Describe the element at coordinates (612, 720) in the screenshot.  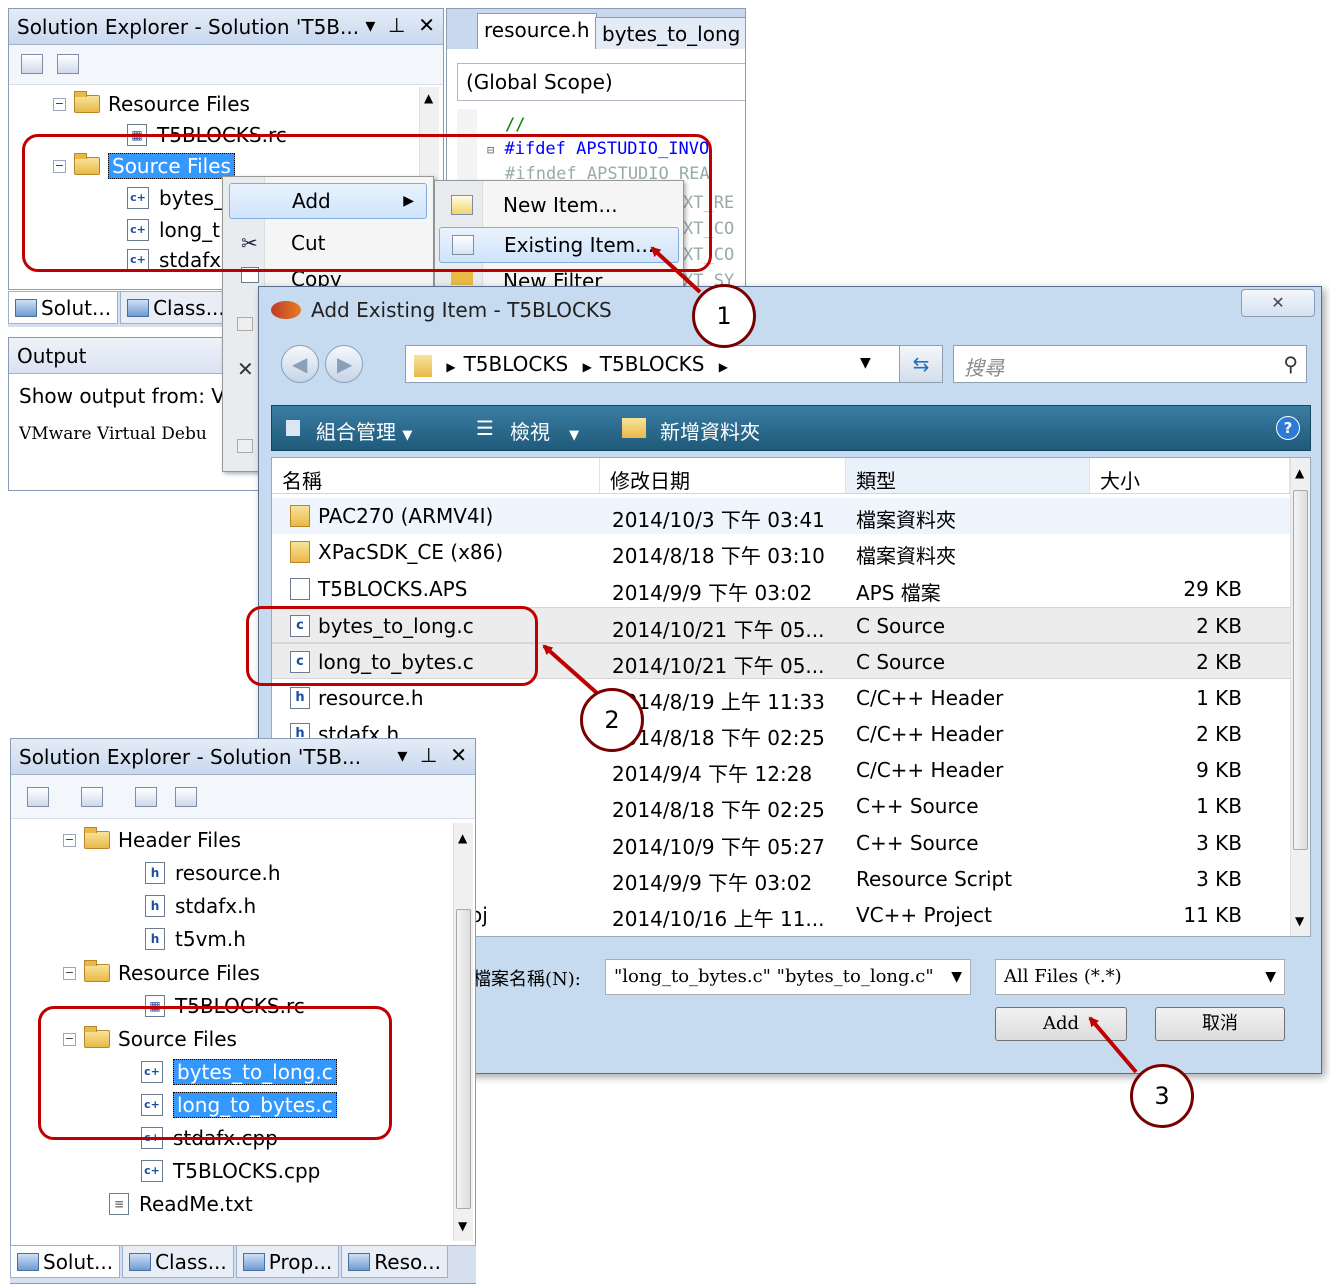
I see `callout-2: 2` at that location.